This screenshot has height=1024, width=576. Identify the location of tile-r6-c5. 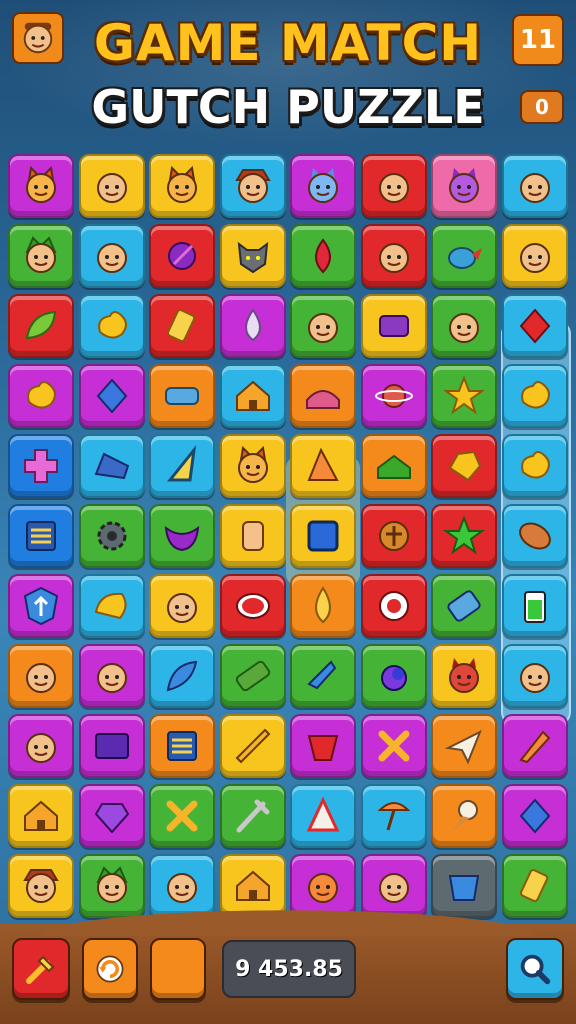
(323, 536).